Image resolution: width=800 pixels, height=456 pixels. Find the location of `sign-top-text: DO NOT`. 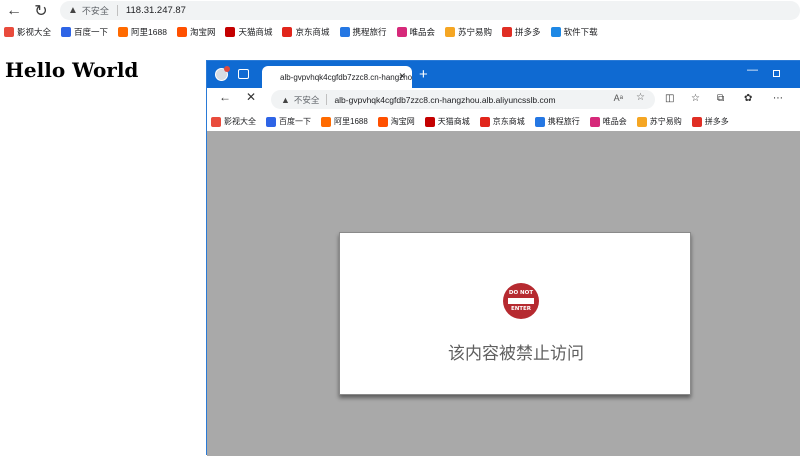

sign-top-text: DO NOT is located at coordinates (521, 293).